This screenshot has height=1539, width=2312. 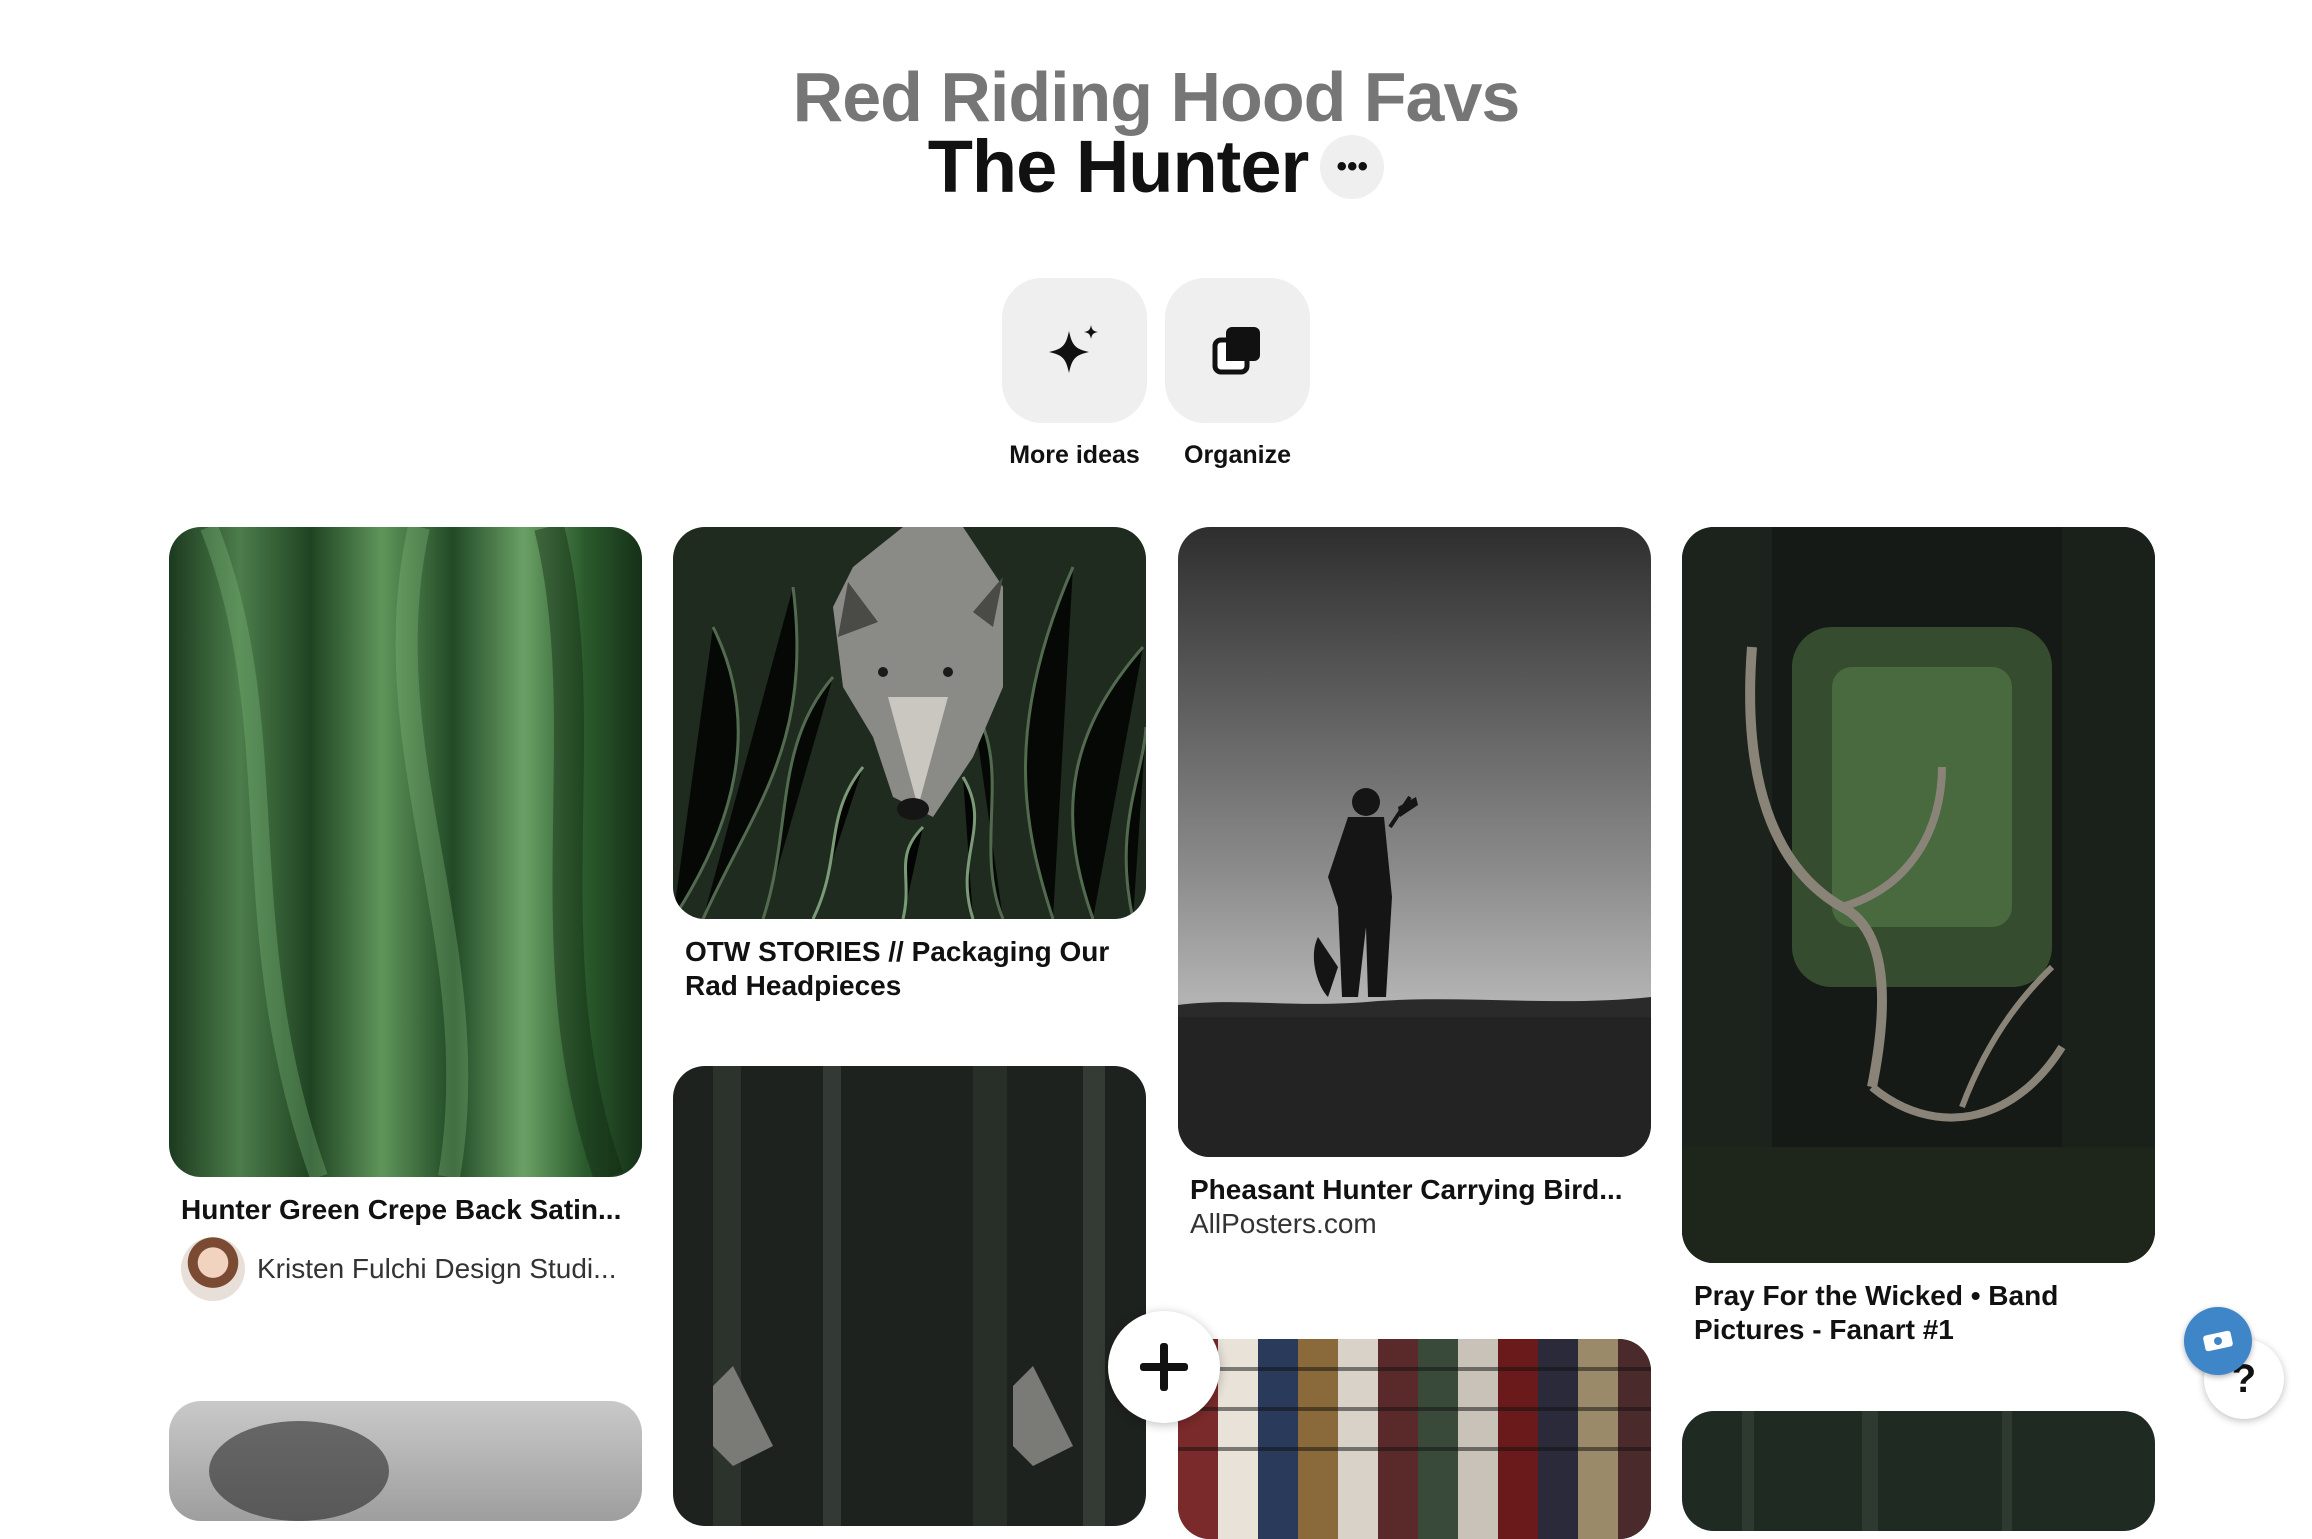 What do you see at coordinates (1074, 455) in the screenshot?
I see `more-ideas-label: More ideas` at bounding box center [1074, 455].